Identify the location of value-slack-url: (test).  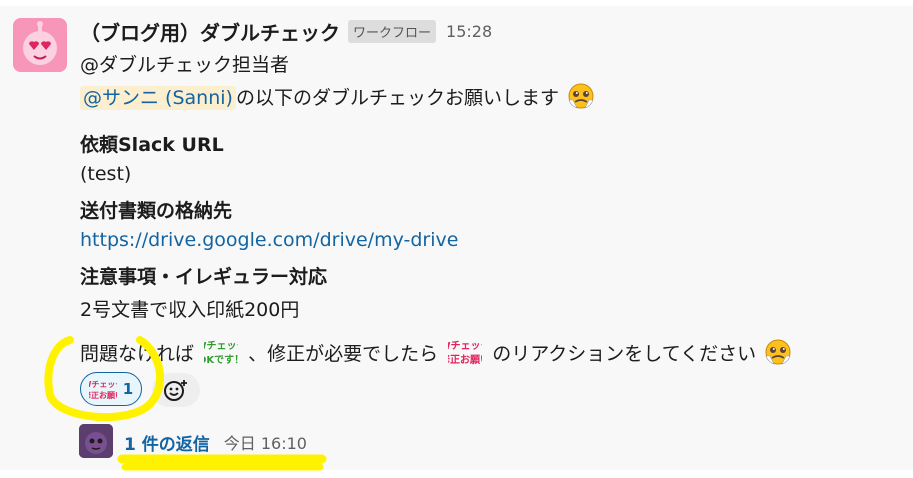
(106, 174).